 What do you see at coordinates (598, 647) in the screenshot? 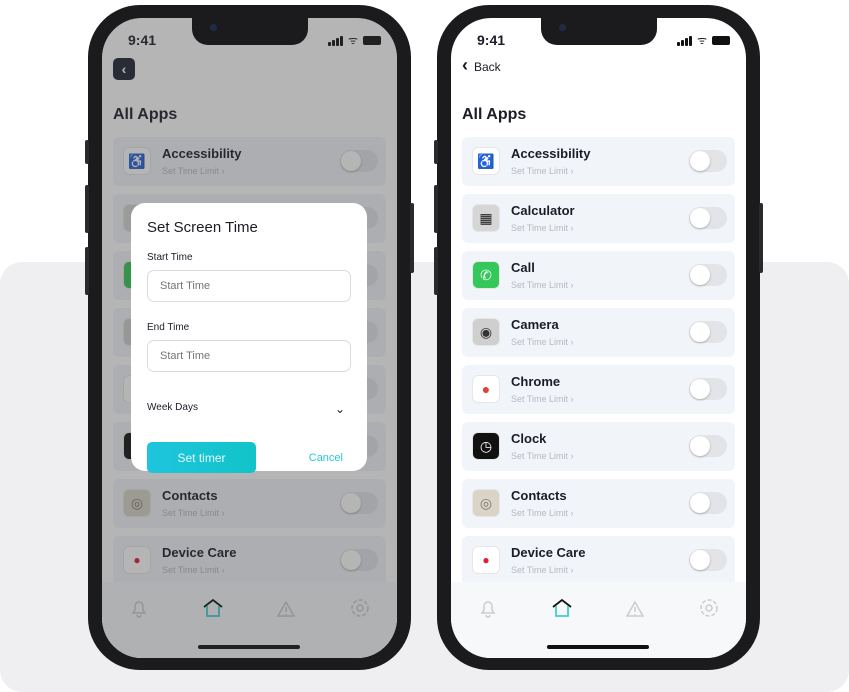
I see `home-indicator` at bounding box center [598, 647].